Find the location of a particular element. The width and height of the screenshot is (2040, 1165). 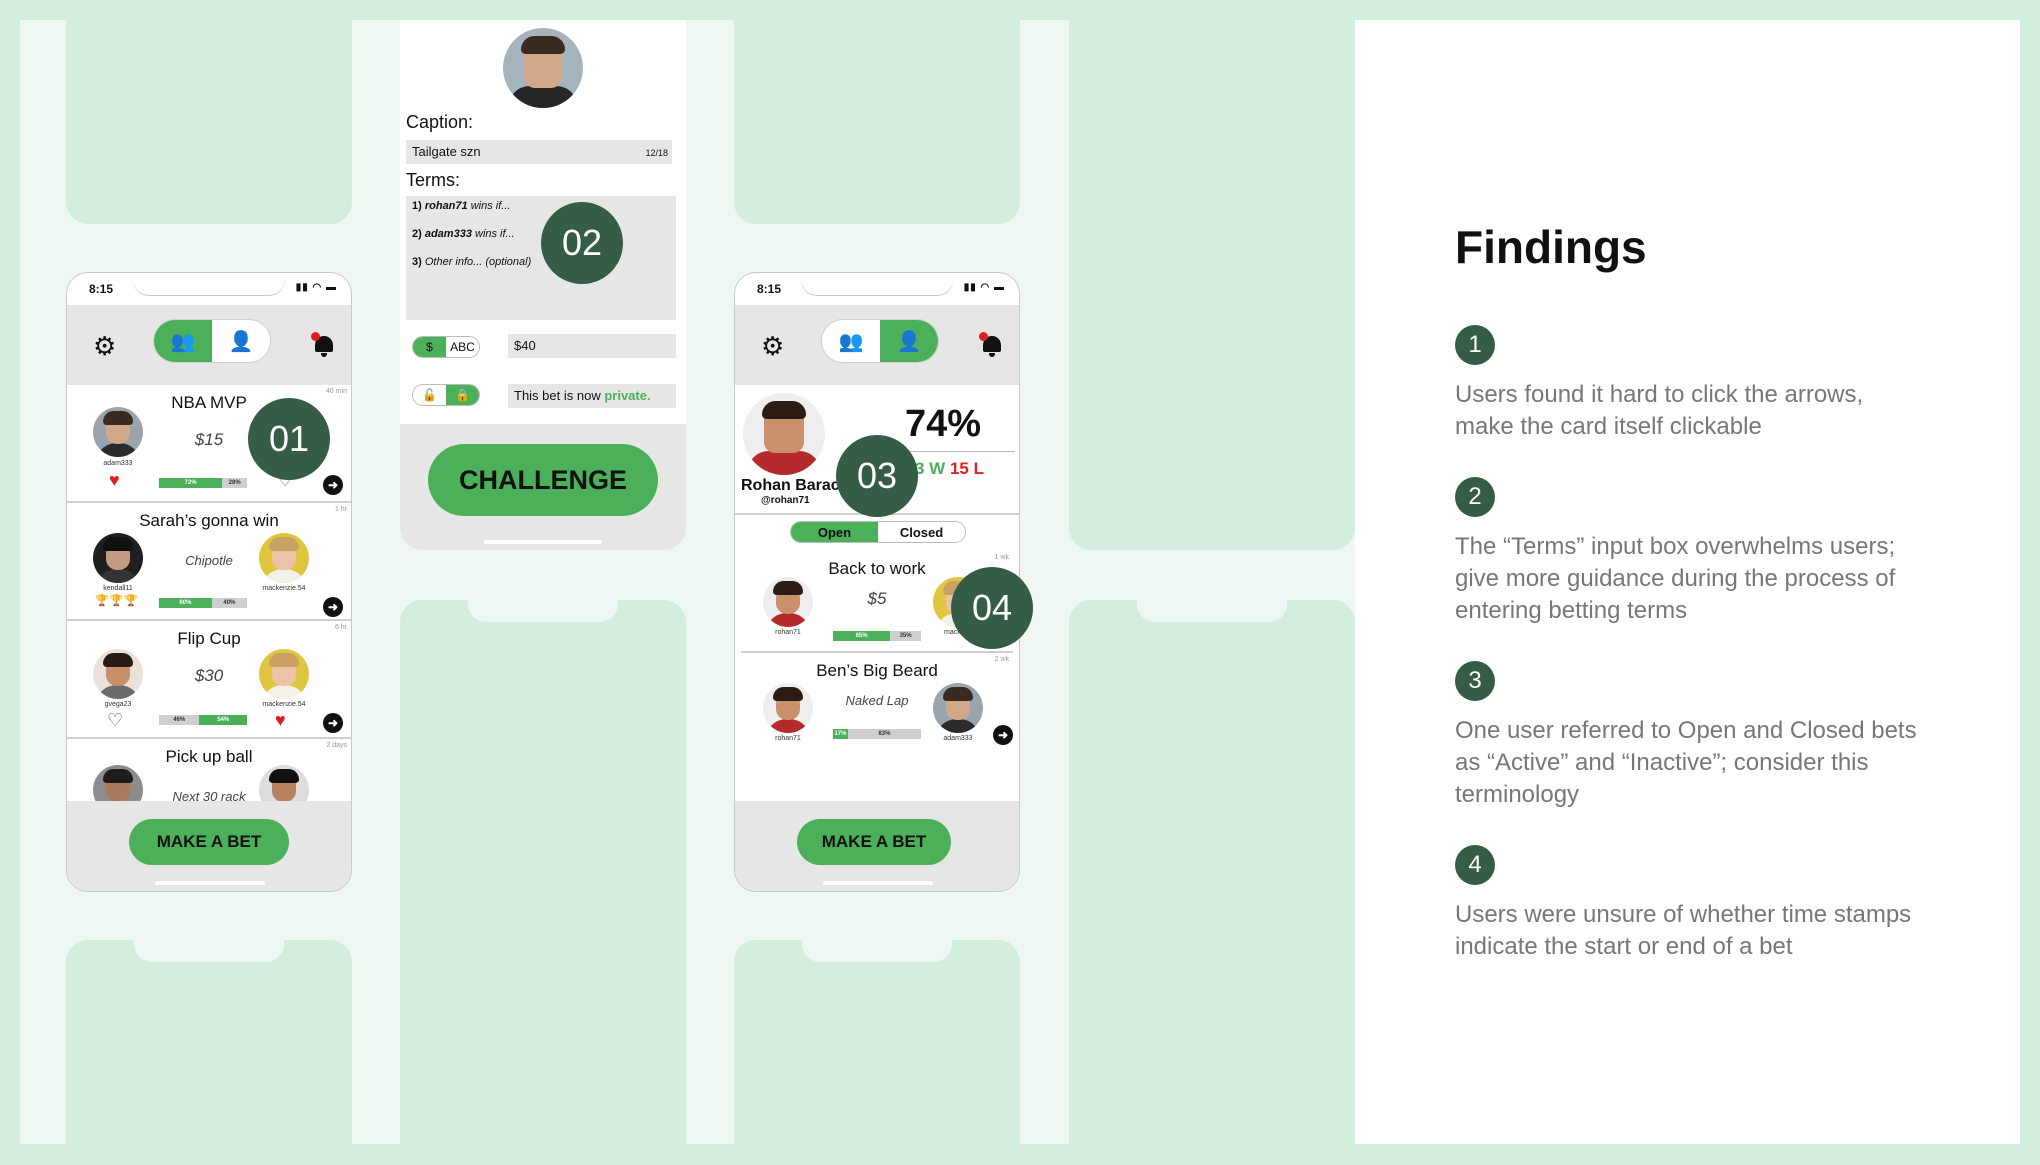

privacy-status: This bet is now private. is located at coordinates (592, 396).